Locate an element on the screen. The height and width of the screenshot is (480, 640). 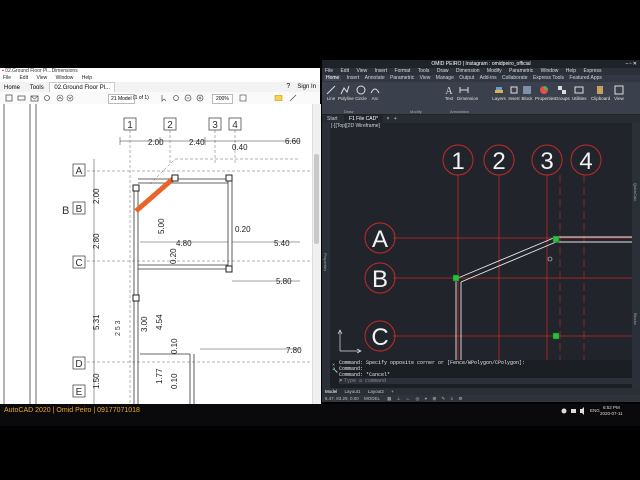
hand-icon is located at coordinates (176, 98).